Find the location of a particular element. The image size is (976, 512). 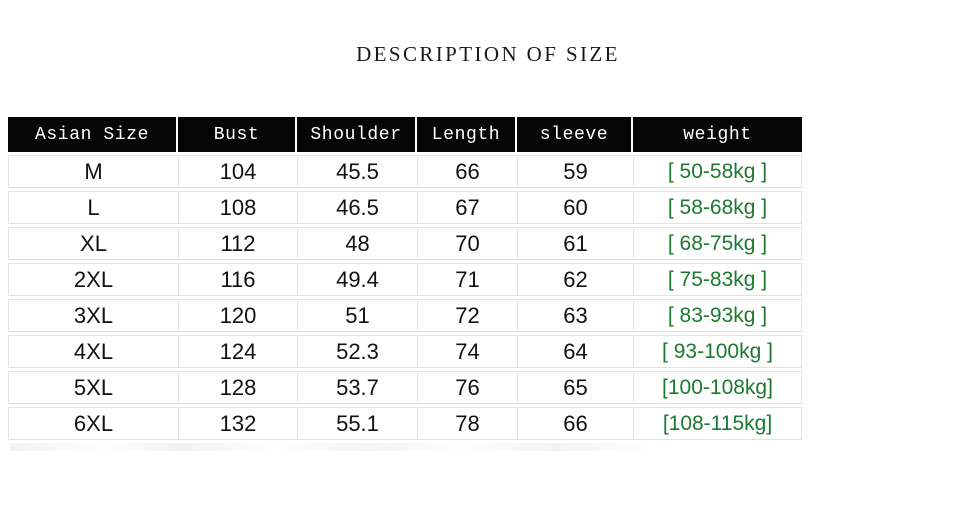

cell-length: 66 is located at coordinates (467, 171).